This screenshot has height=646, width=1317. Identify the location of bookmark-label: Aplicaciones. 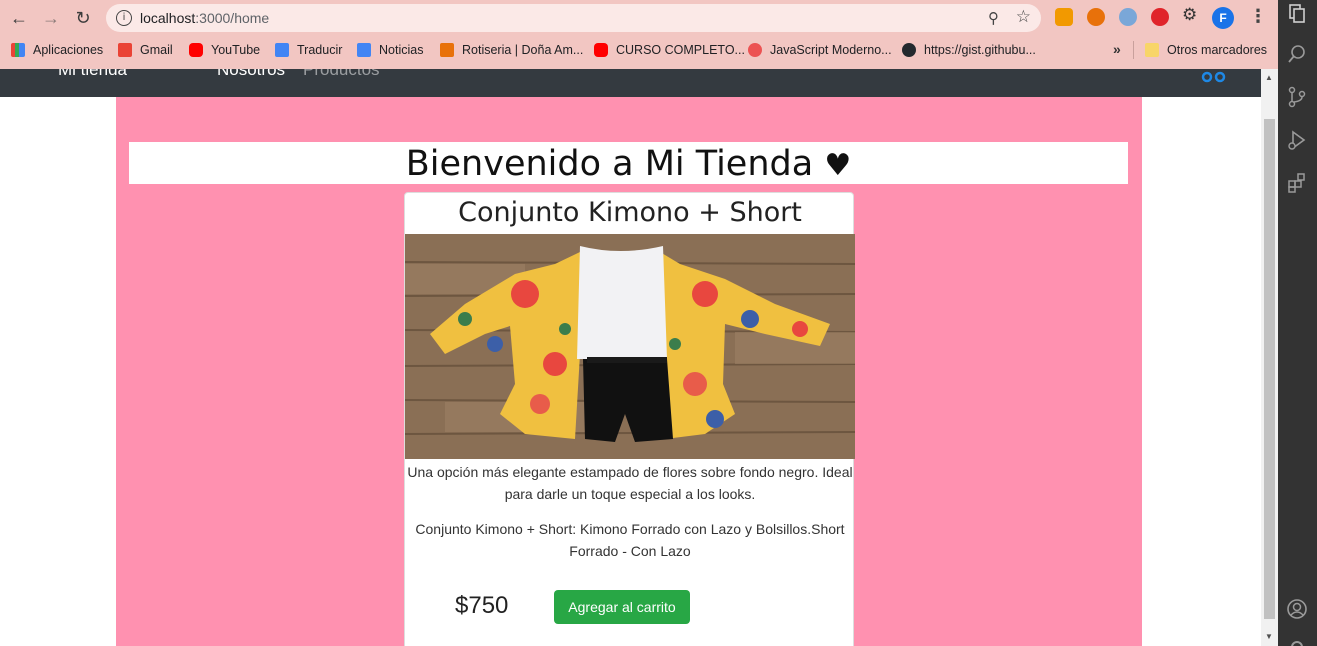
(68, 50).